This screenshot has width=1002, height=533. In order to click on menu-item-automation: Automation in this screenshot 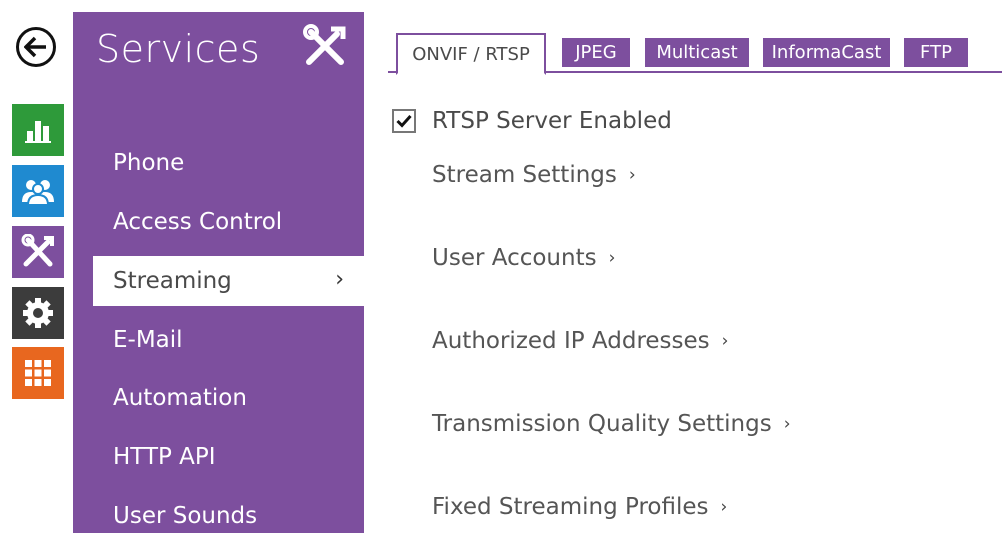, I will do `click(218, 398)`.